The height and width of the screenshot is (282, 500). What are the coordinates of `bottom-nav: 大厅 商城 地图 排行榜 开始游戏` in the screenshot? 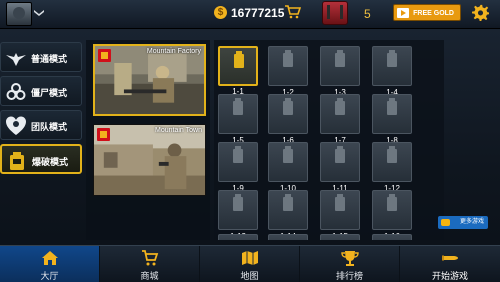 It's located at (250, 263).